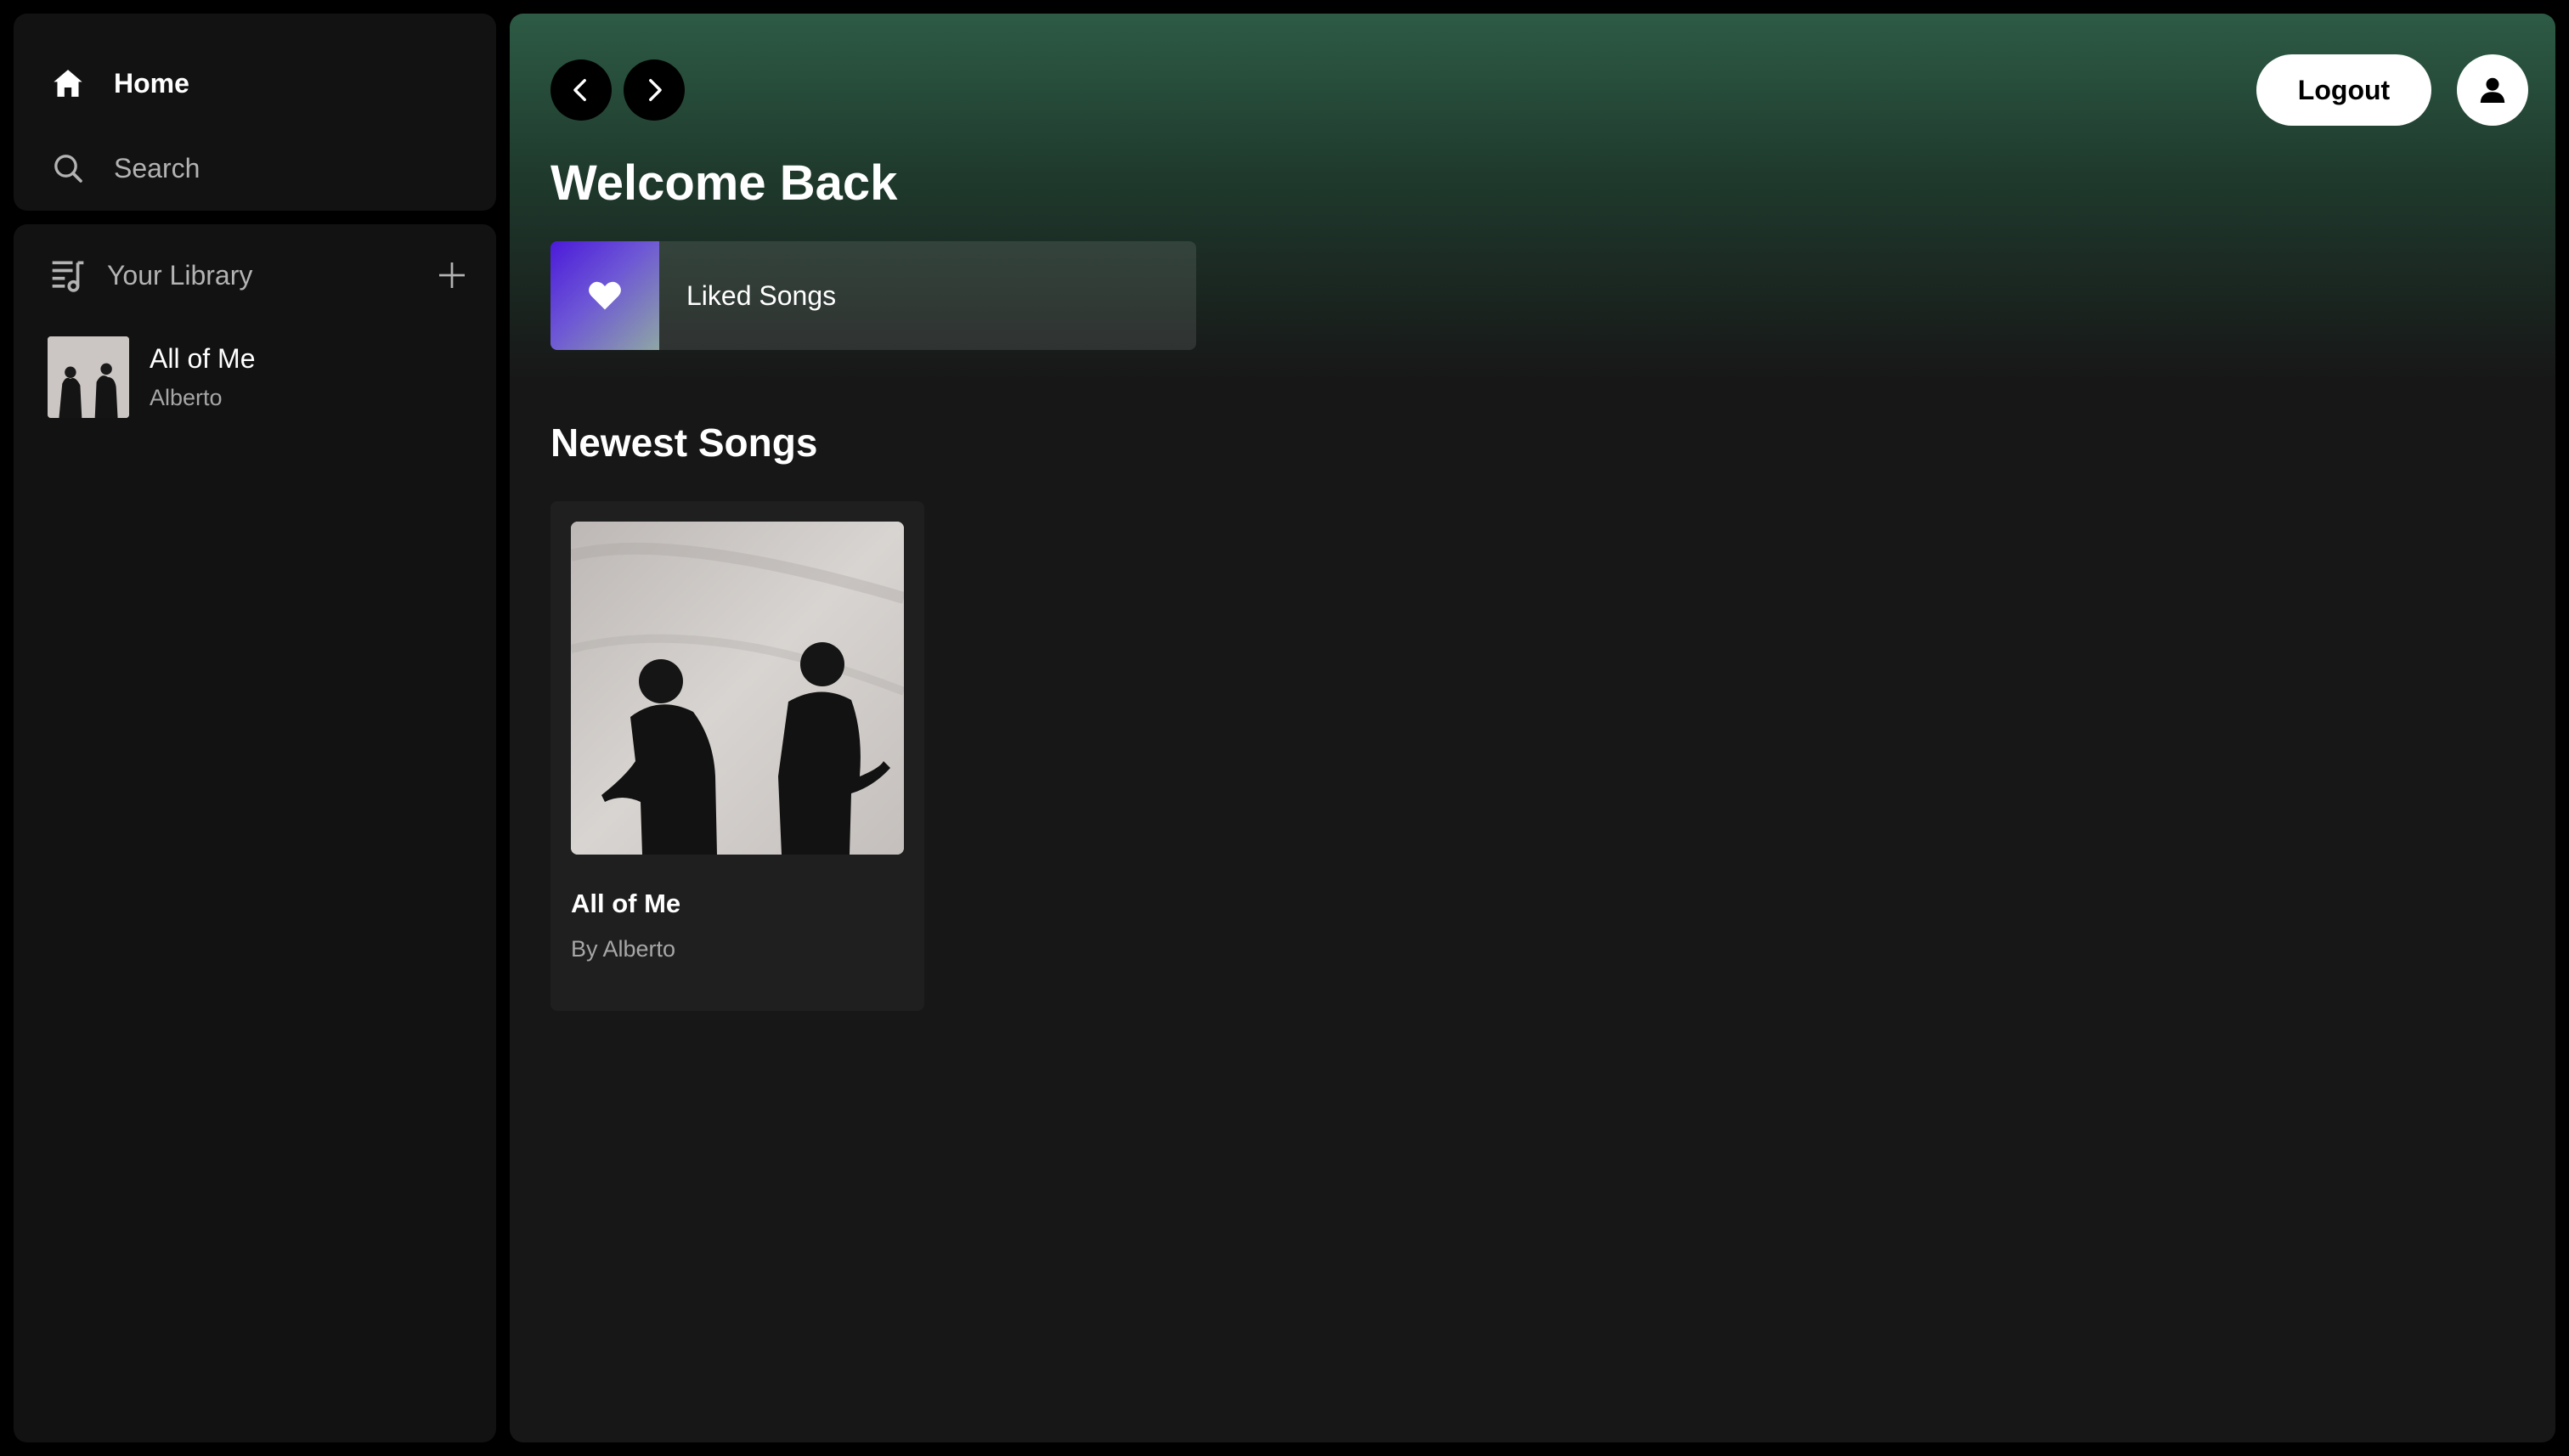 The height and width of the screenshot is (1456, 2569). What do you see at coordinates (68, 83) in the screenshot?
I see `home-icon` at bounding box center [68, 83].